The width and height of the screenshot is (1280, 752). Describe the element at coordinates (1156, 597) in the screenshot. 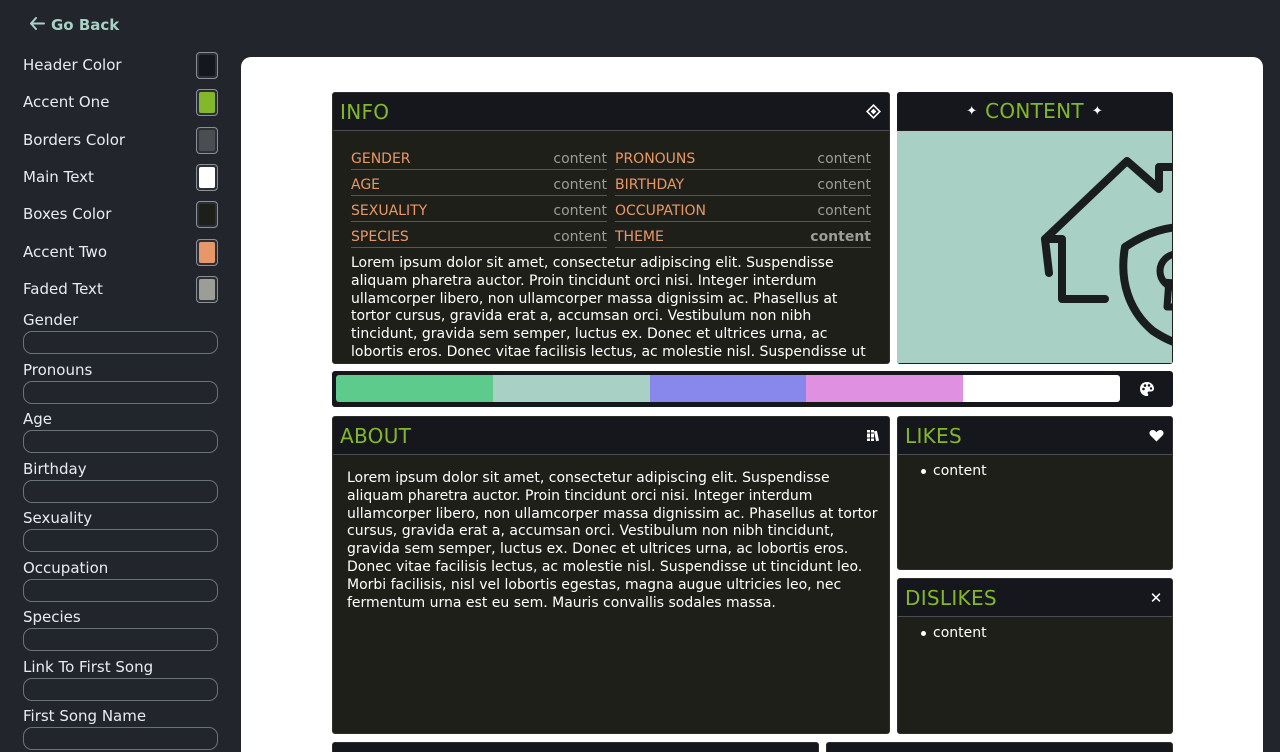

I see `close-icon: ✕` at that location.